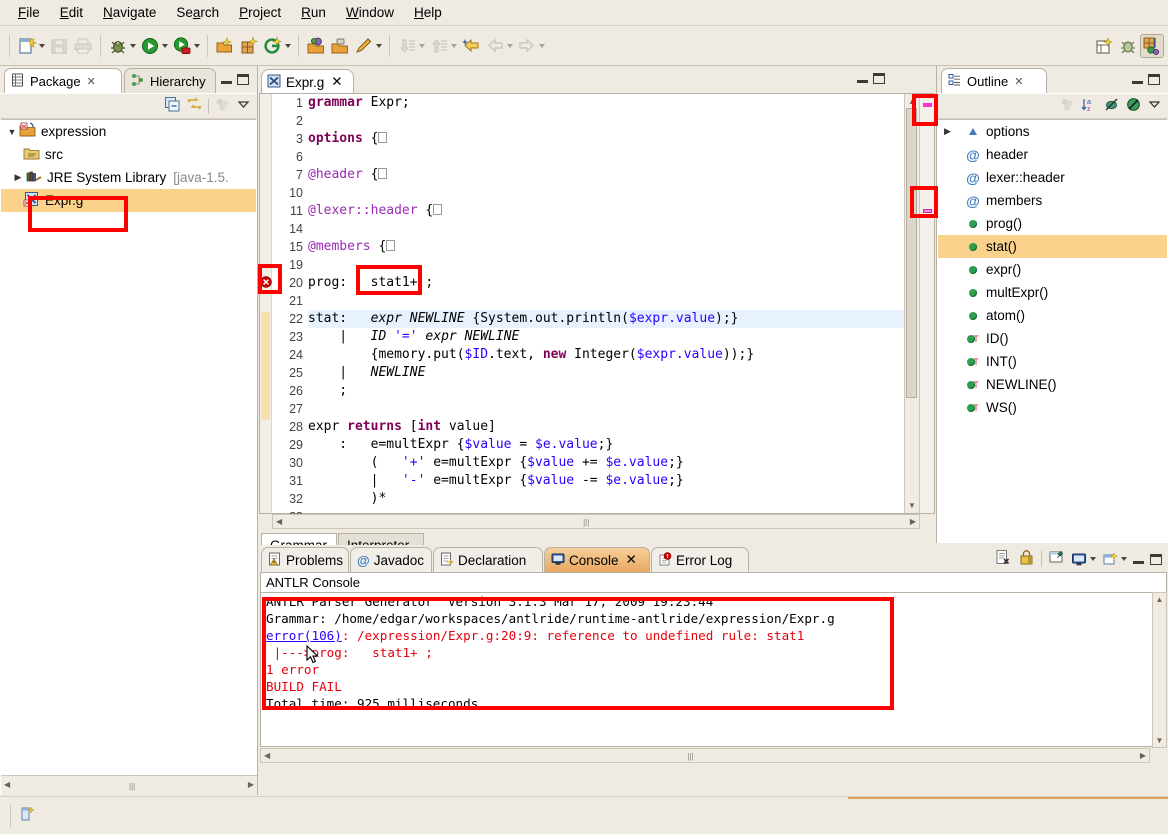 Image resolution: width=1168 pixels, height=834 pixels. Describe the element at coordinates (705, 755) in the screenshot. I see `console-horizontal-scrollbar: ◀ ▶ |||` at that location.